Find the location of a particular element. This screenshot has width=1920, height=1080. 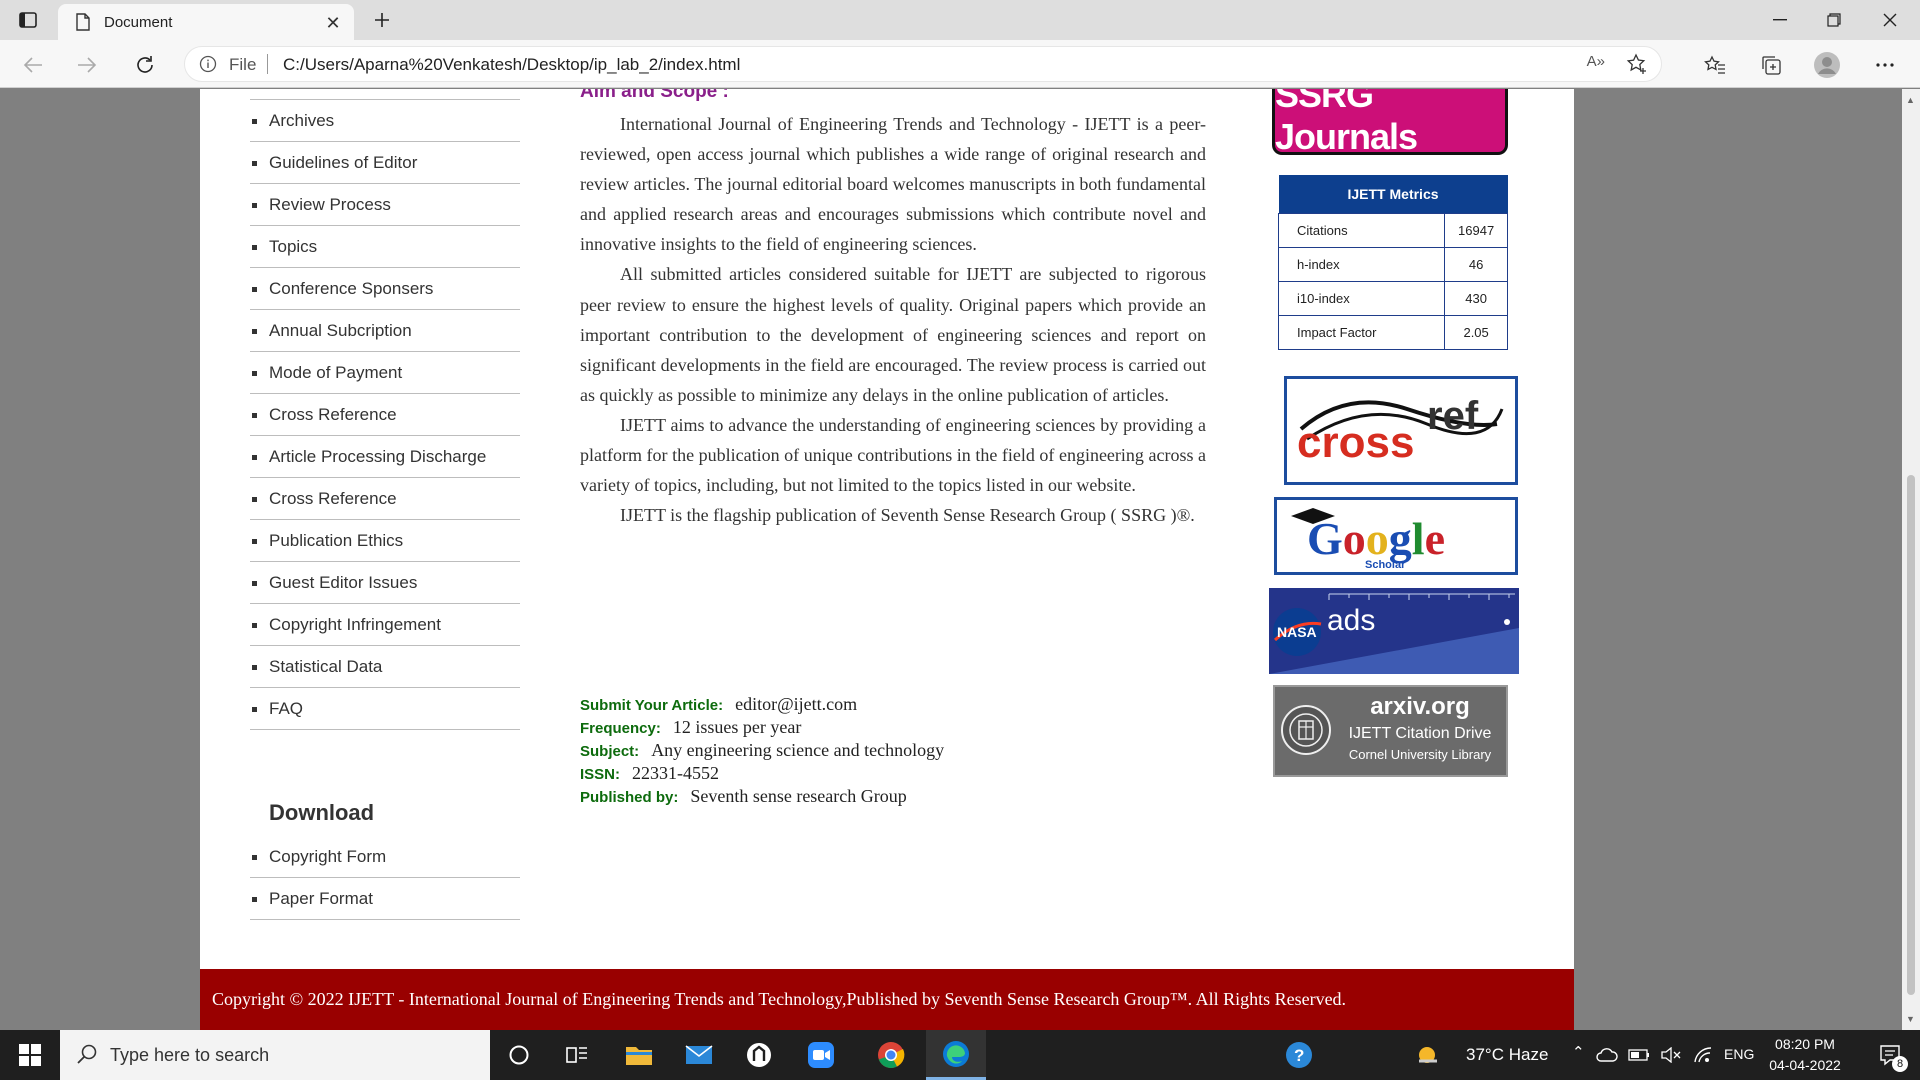

windows-start-icon is located at coordinates (30, 1055).